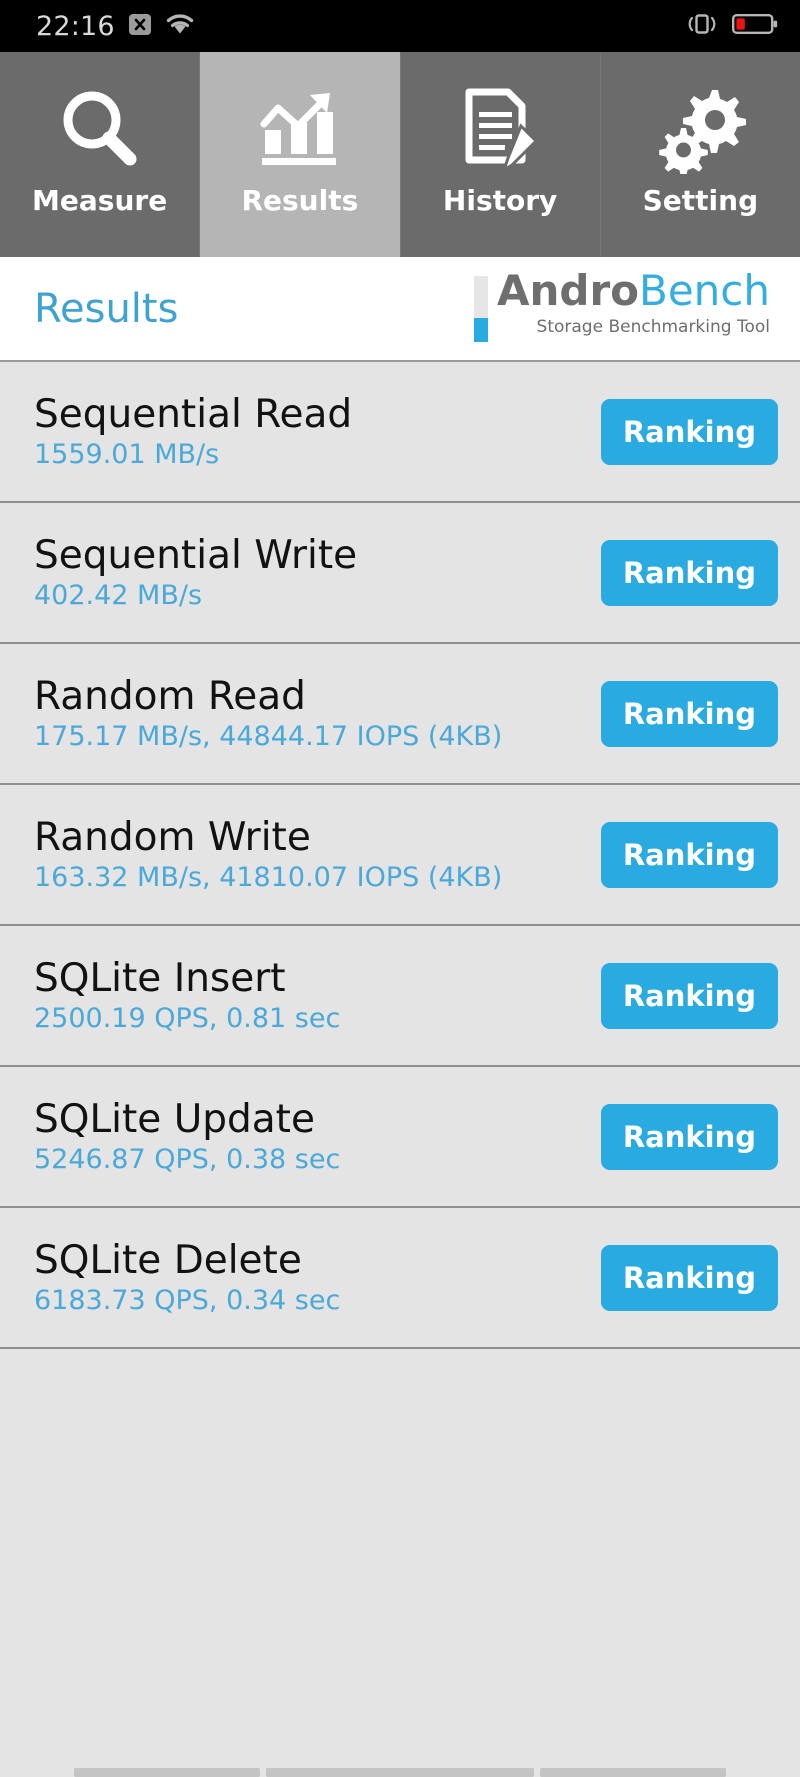 This screenshot has width=800, height=1777. I want to click on result-value: 5246.87 QPS, 0.38 sec, so click(187, 1159).